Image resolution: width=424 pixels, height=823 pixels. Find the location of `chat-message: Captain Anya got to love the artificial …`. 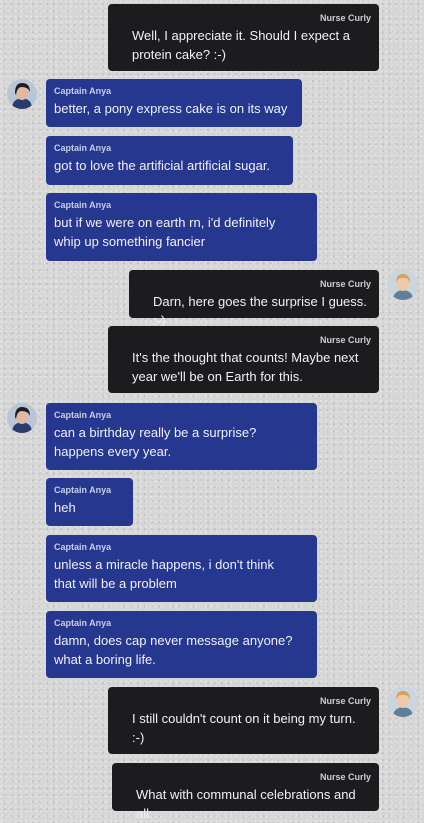

chat-message: Captain Anya got to love the artificial … is located at coordinates (169, 160).